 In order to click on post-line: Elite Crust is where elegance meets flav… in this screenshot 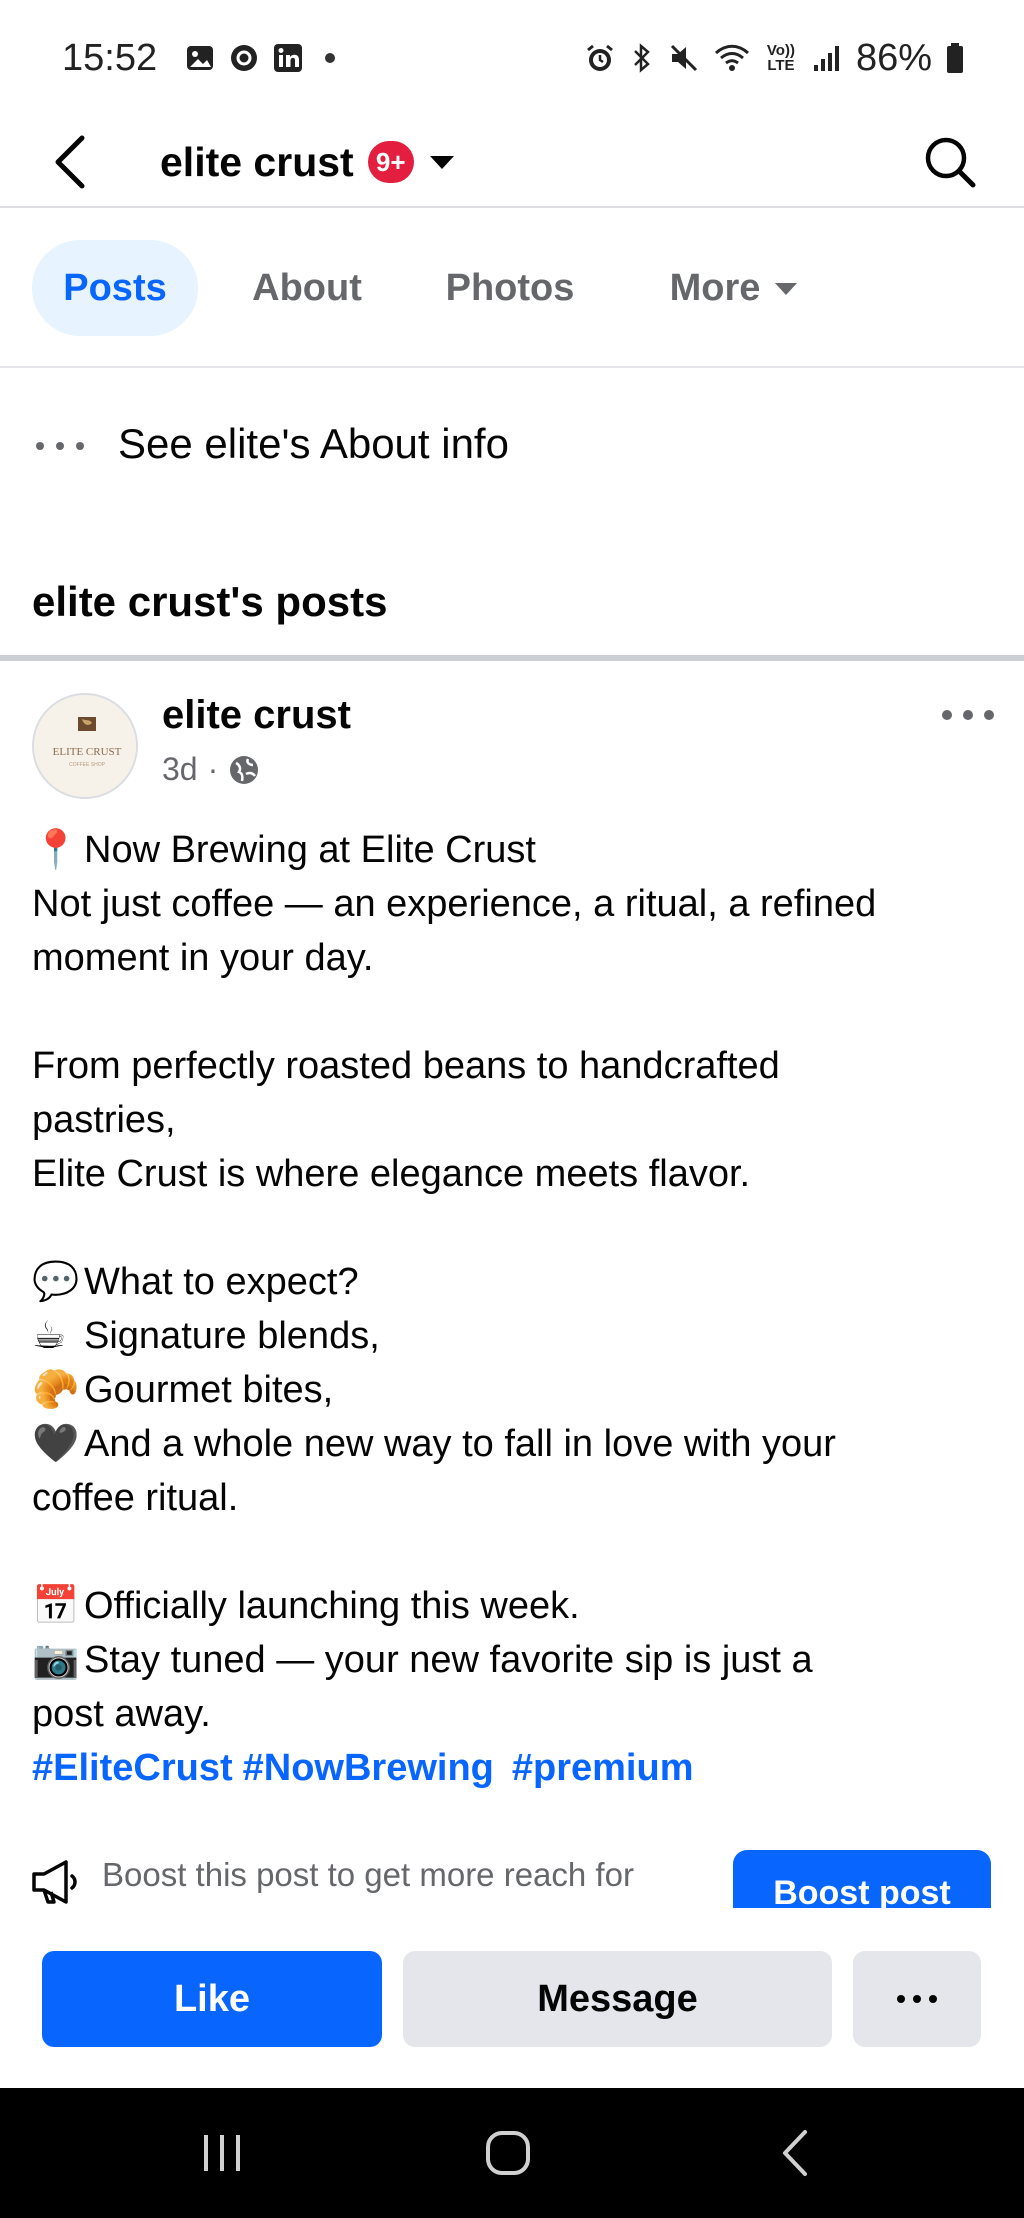, I will do `click(512, 1174)`.